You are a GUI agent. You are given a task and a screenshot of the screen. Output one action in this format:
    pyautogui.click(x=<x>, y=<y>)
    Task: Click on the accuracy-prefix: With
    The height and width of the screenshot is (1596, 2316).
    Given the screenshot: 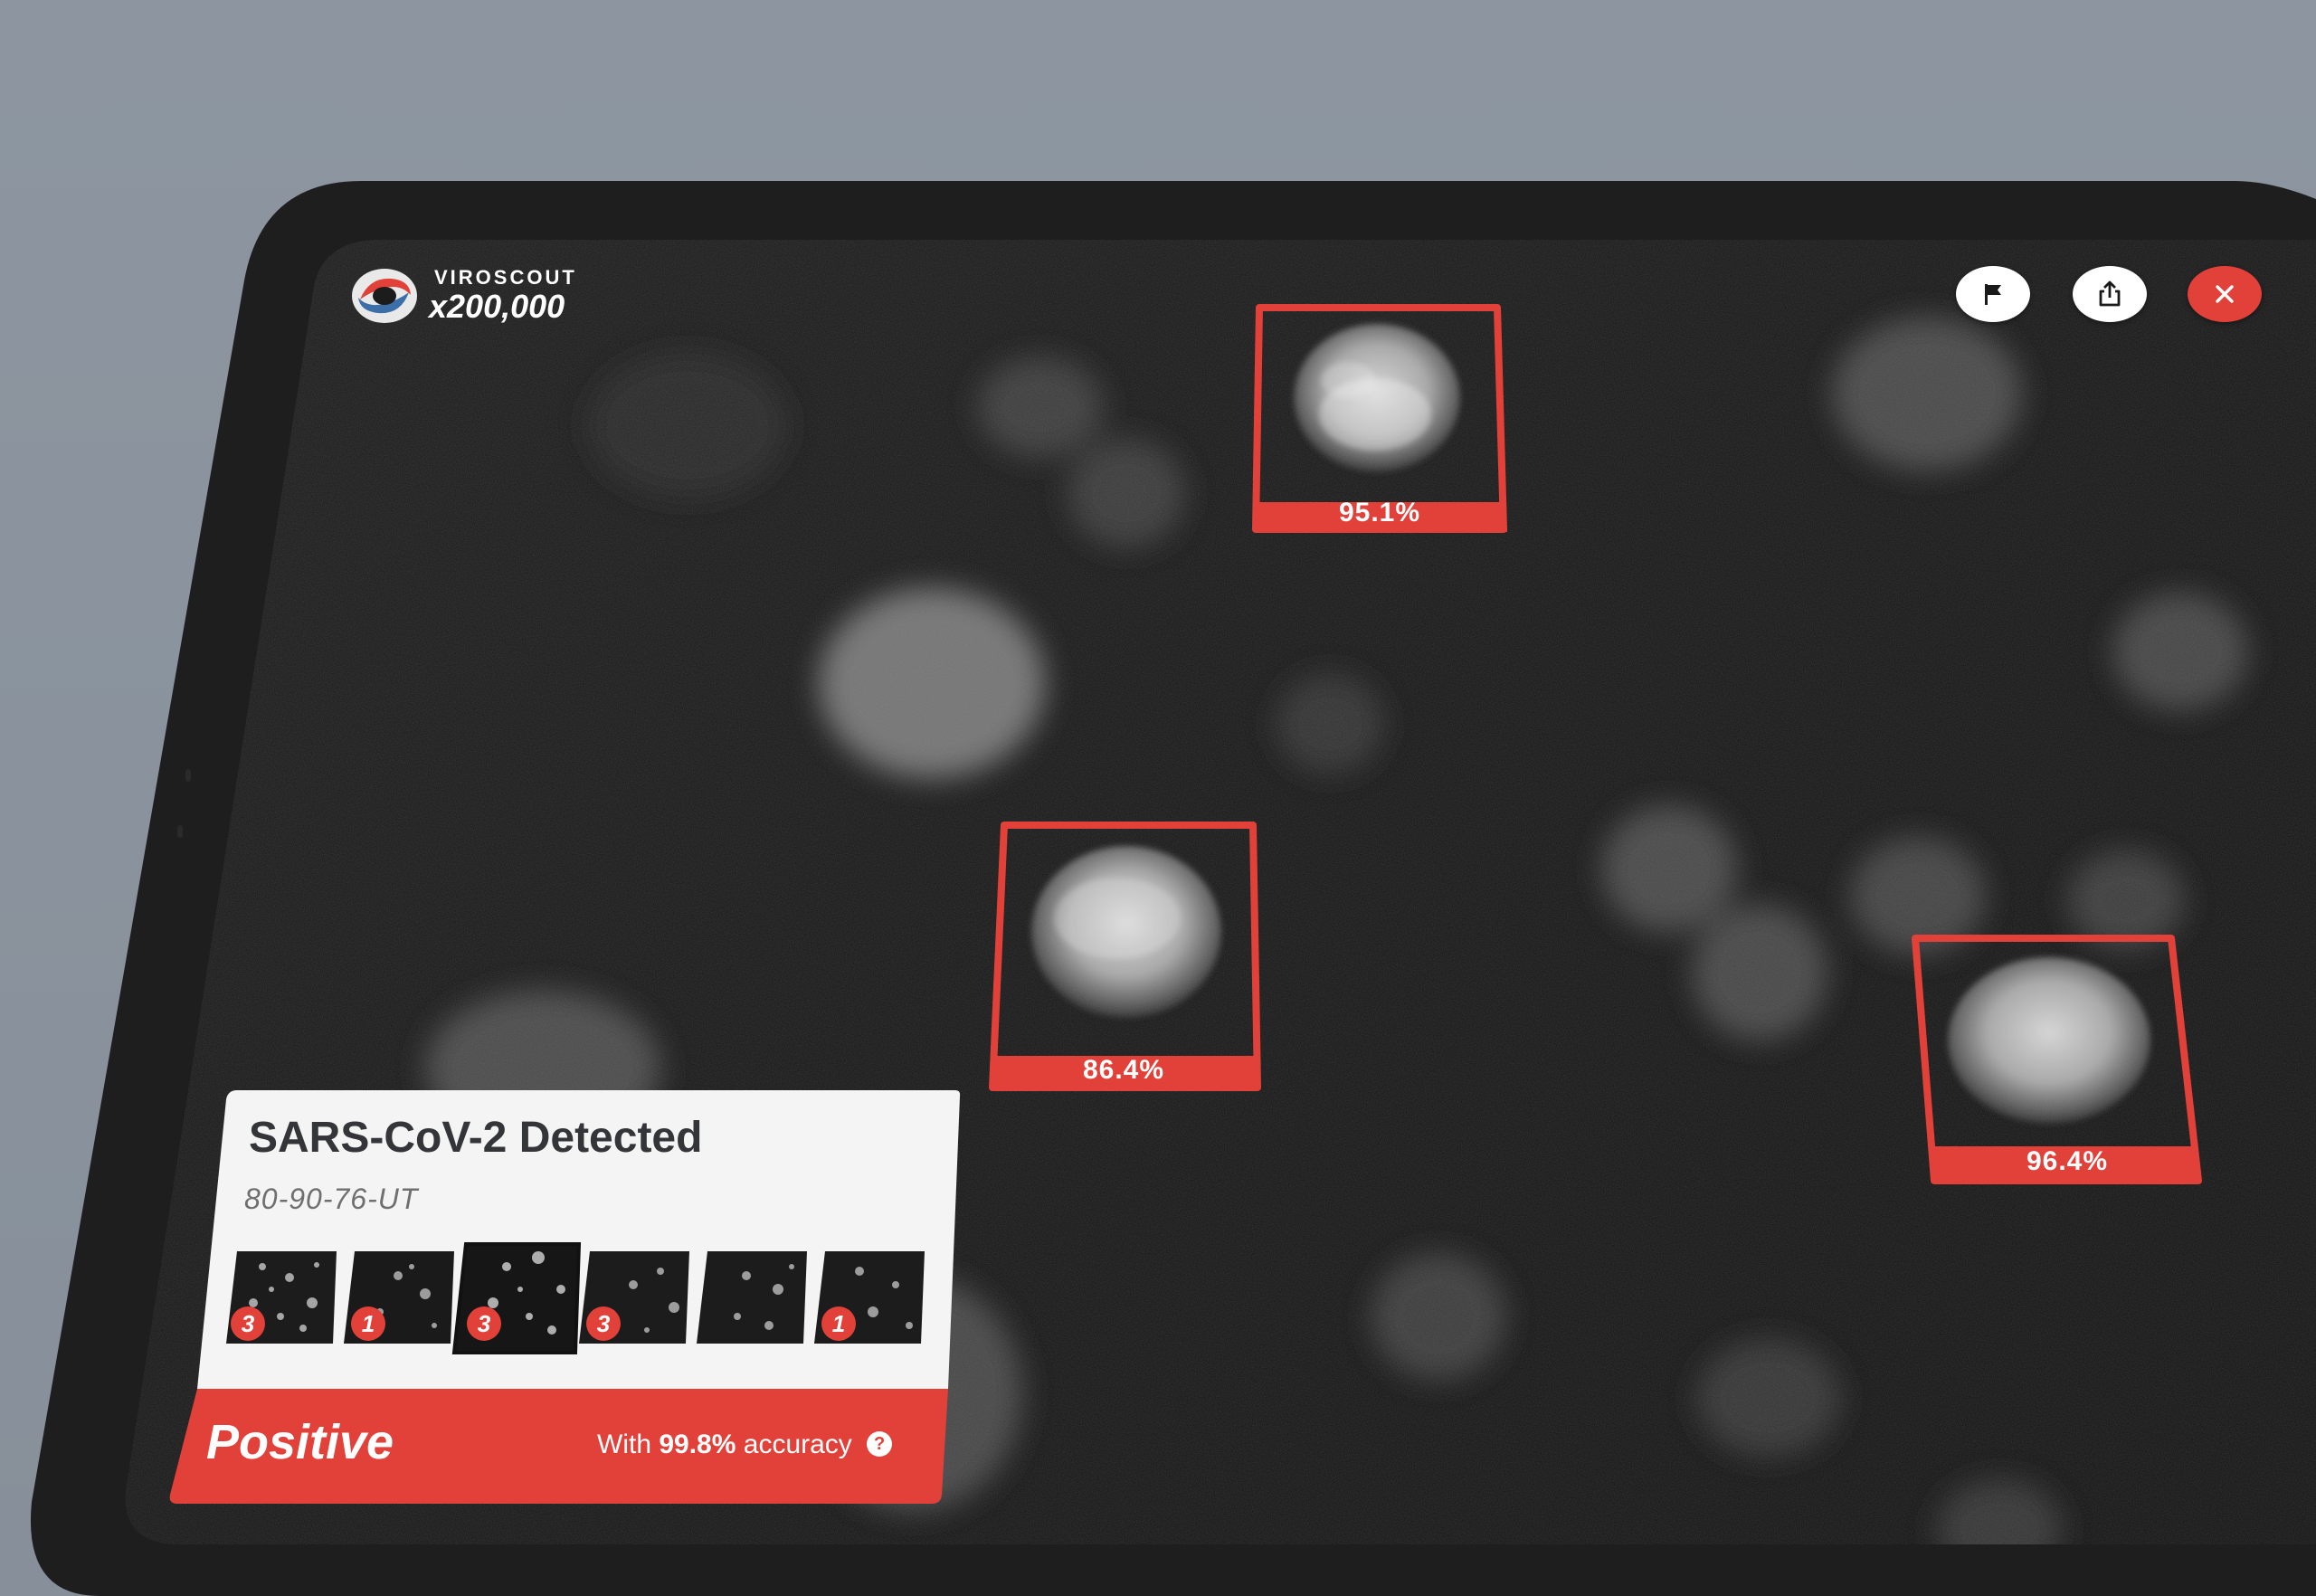 What is the action you would take?
    pyautogui.click(x=624, y=1445)
    